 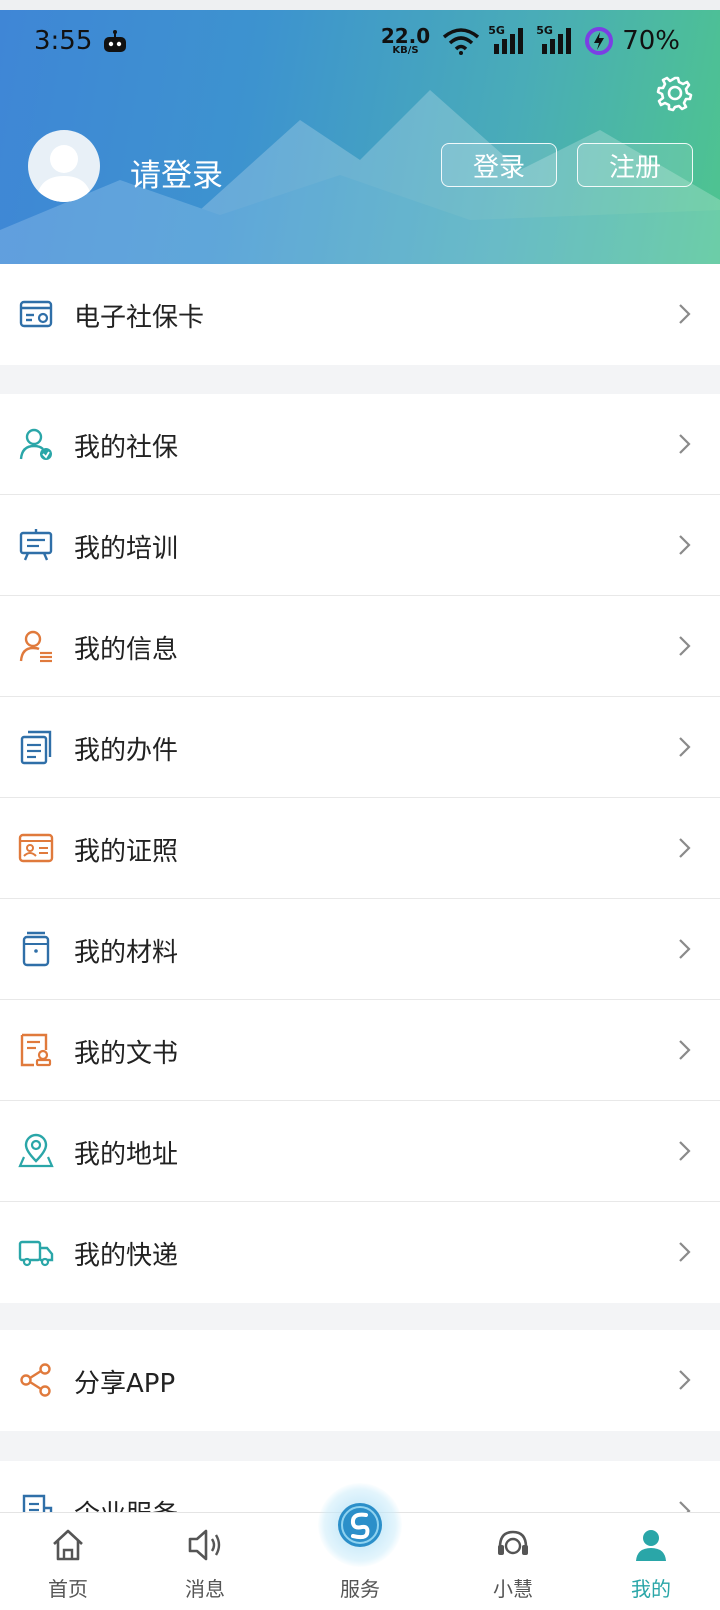 I want to click on social-card-icon, so click(x=36, y=314).